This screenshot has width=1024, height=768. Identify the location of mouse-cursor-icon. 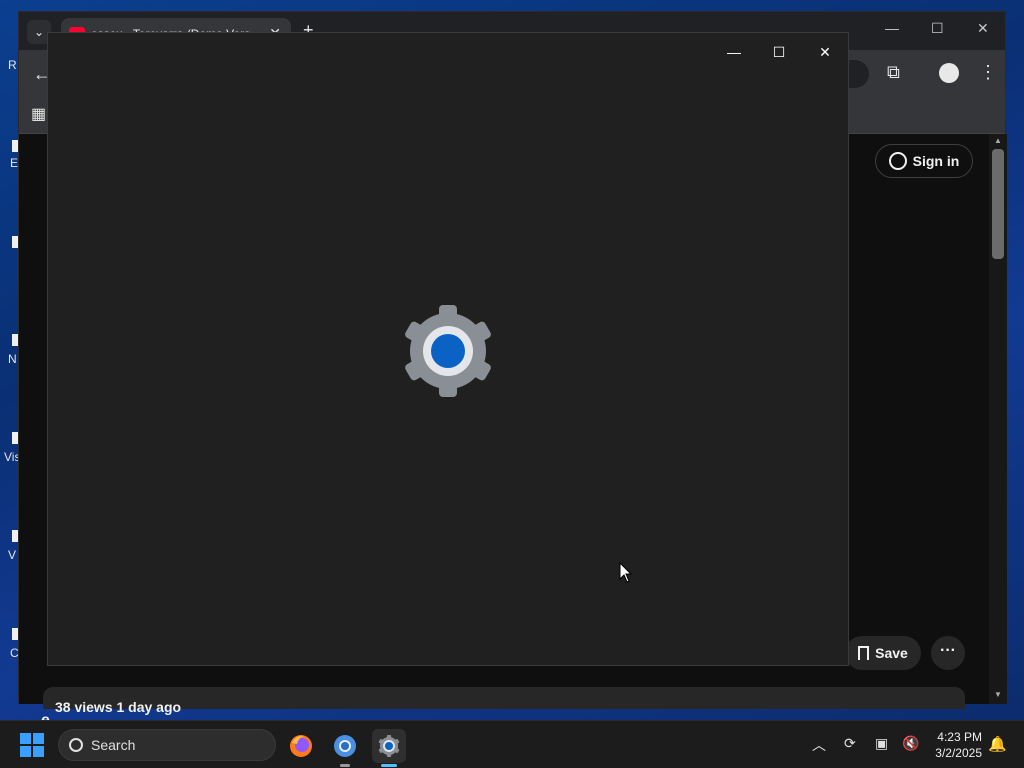
(626, 572).